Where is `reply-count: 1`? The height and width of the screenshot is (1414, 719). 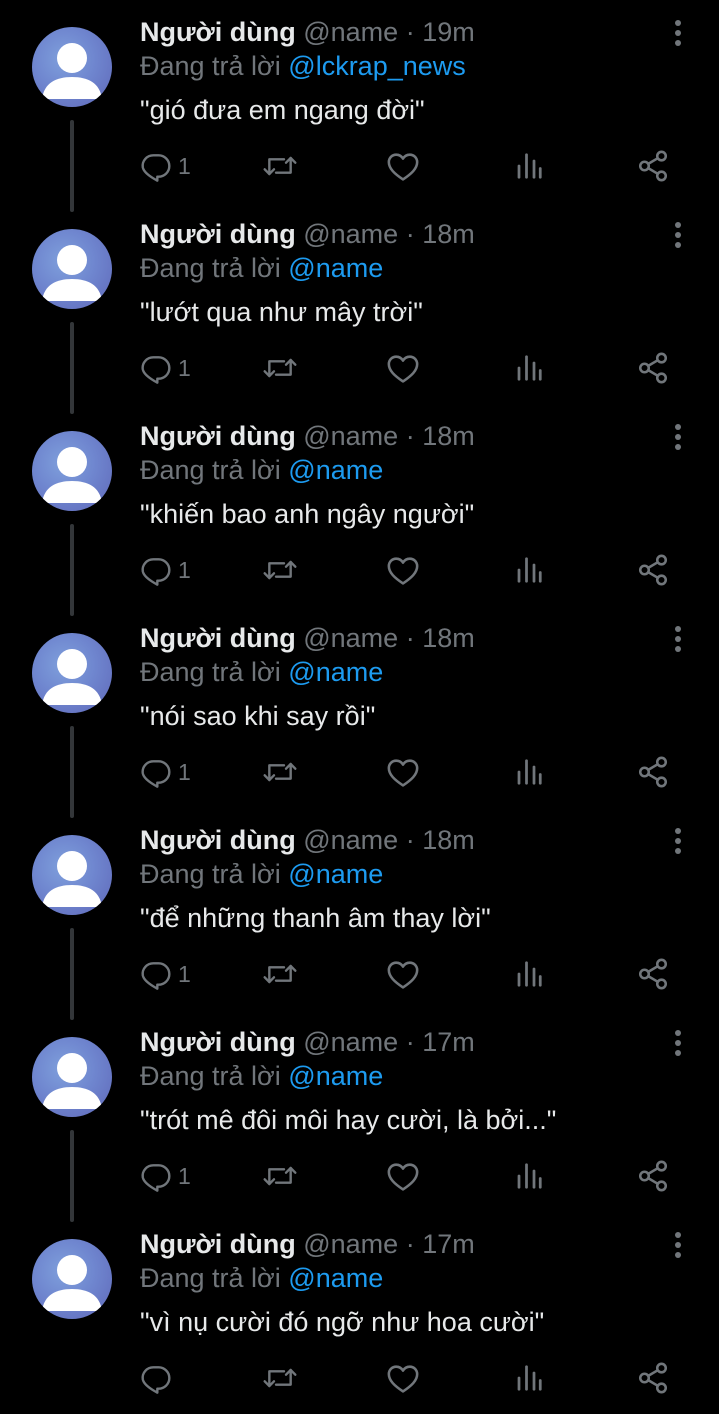 reply-count: 1 is located at coordinates (184, 771).